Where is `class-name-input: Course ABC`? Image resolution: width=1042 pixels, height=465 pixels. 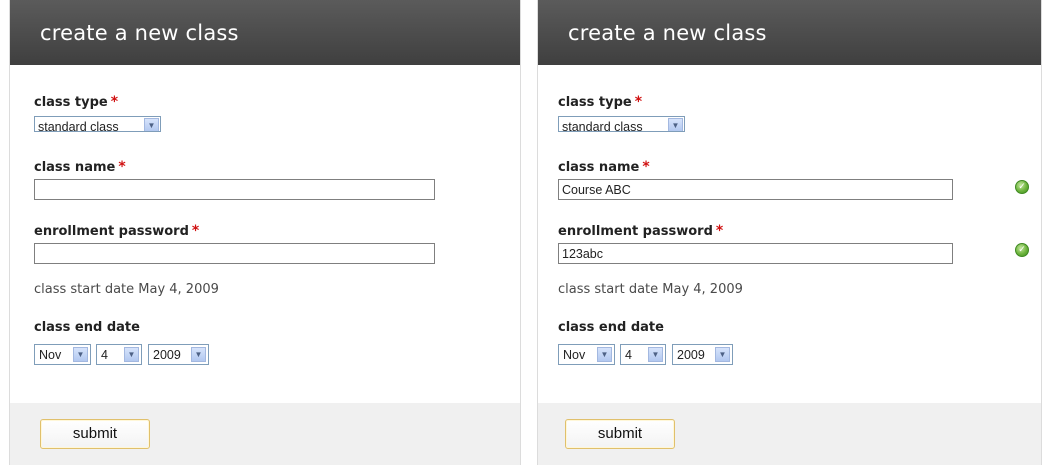
class-name-input: Course ABC is located at coordinates (755, 189).